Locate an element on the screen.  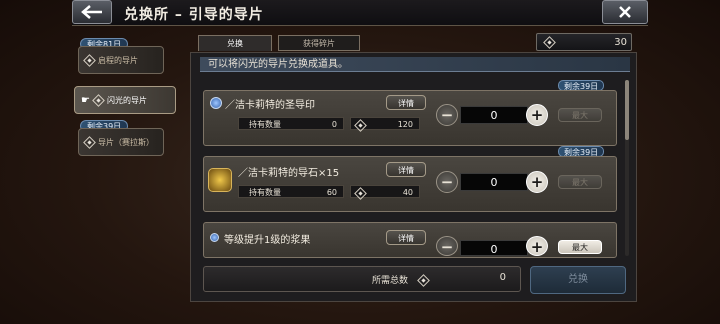
close-icon is located at coordinates (625, 12).